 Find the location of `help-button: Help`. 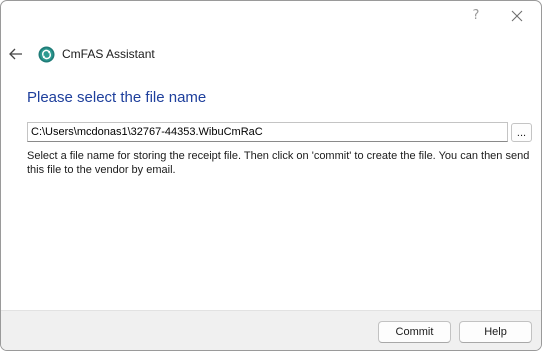

help-button: Help is located at coordinates (495, 332).